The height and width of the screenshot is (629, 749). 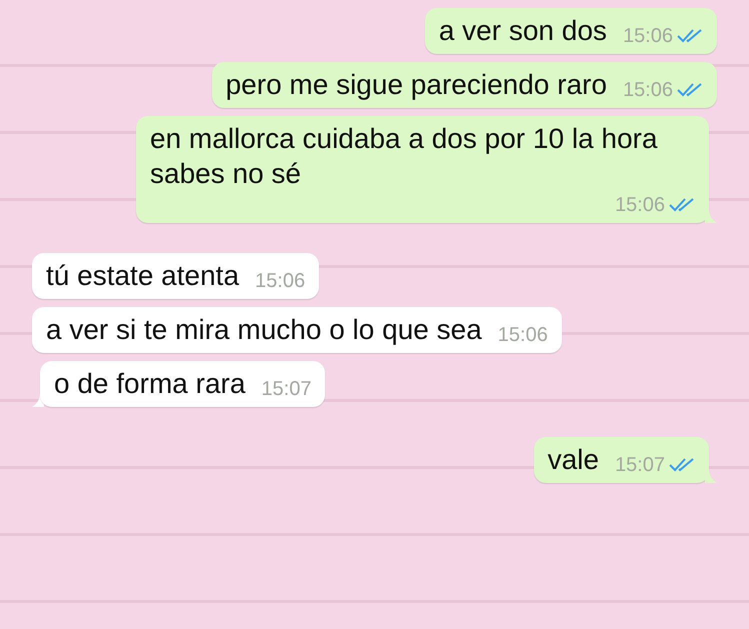 What do you see at coordinates (150, 384) in the screenshot?
I see `message-text: o de forma rara` at bounding box center [150, 384].